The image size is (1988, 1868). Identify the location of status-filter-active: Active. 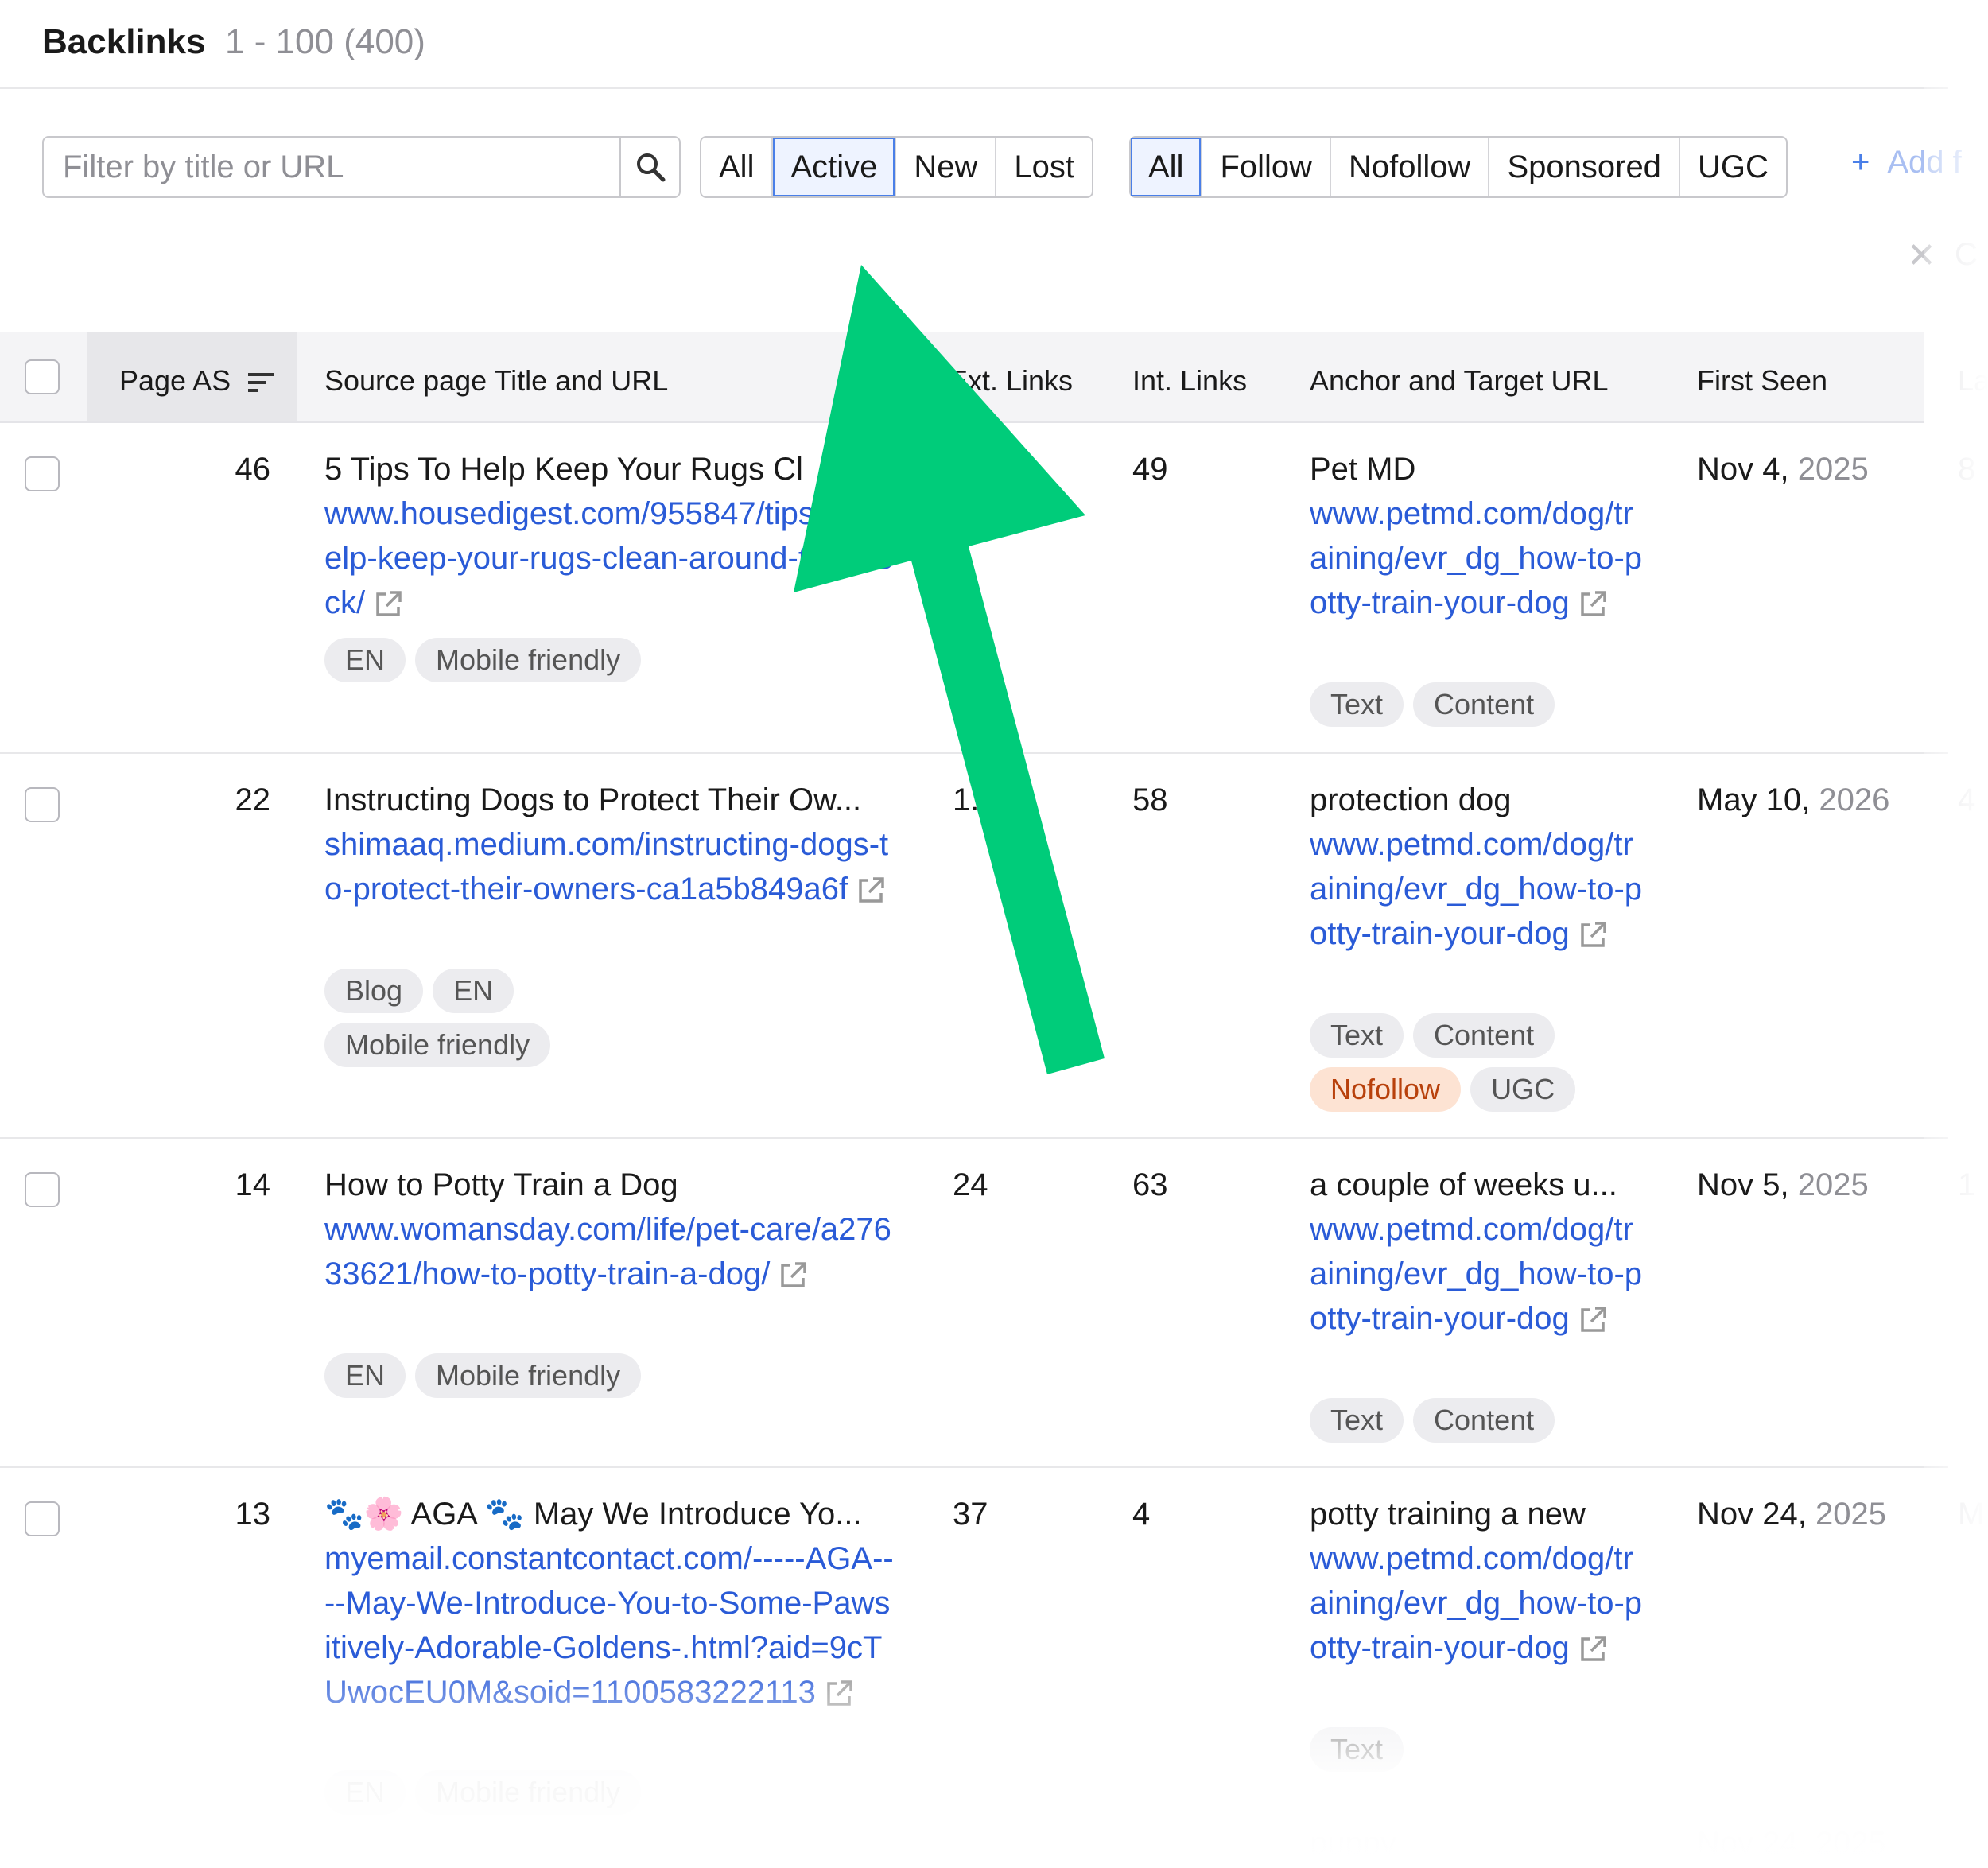
(833, 167).